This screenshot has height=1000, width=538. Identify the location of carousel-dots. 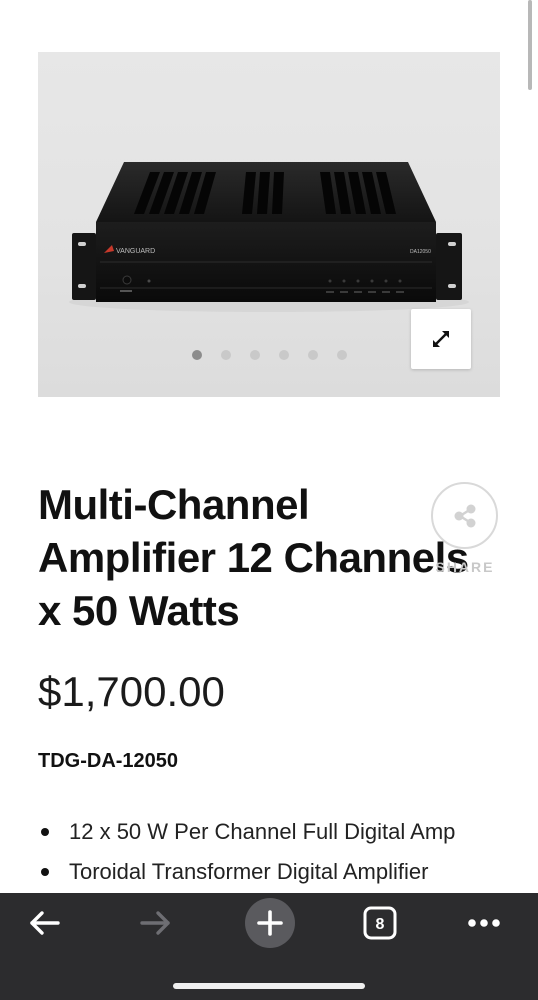
(279, 355).